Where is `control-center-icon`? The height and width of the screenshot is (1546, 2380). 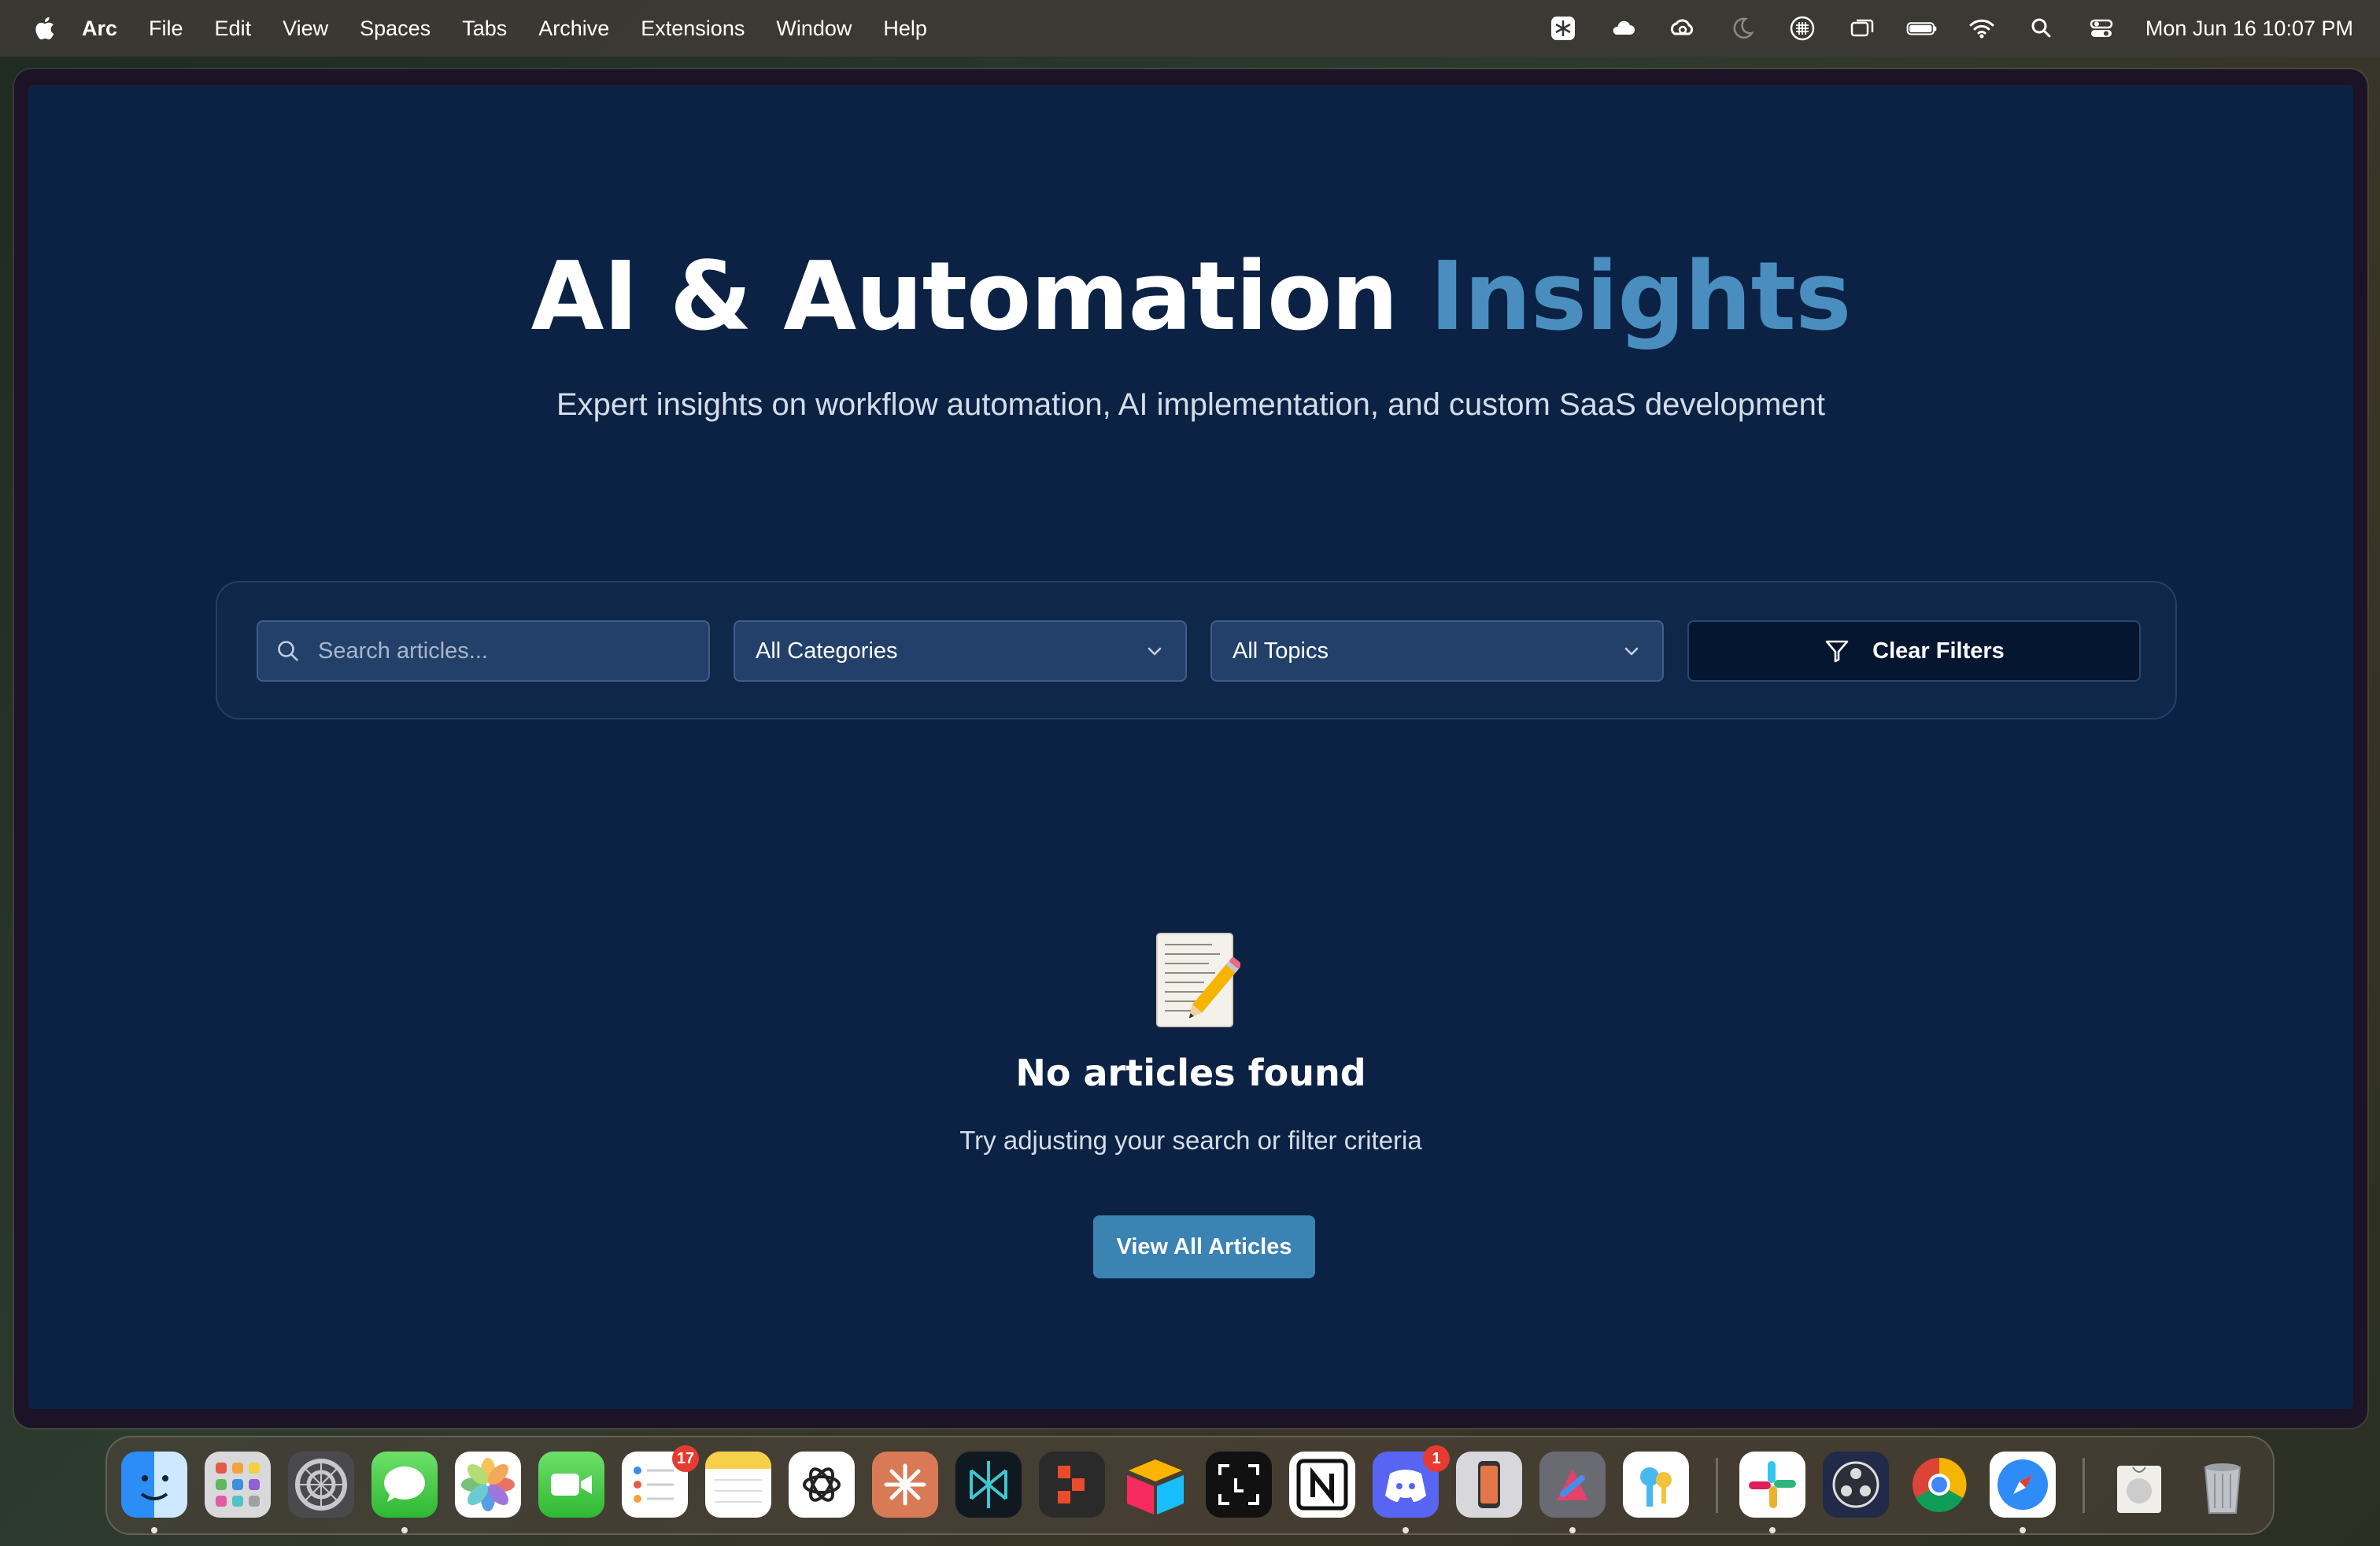 control-center-icon is located at coordinates (2101, 28).